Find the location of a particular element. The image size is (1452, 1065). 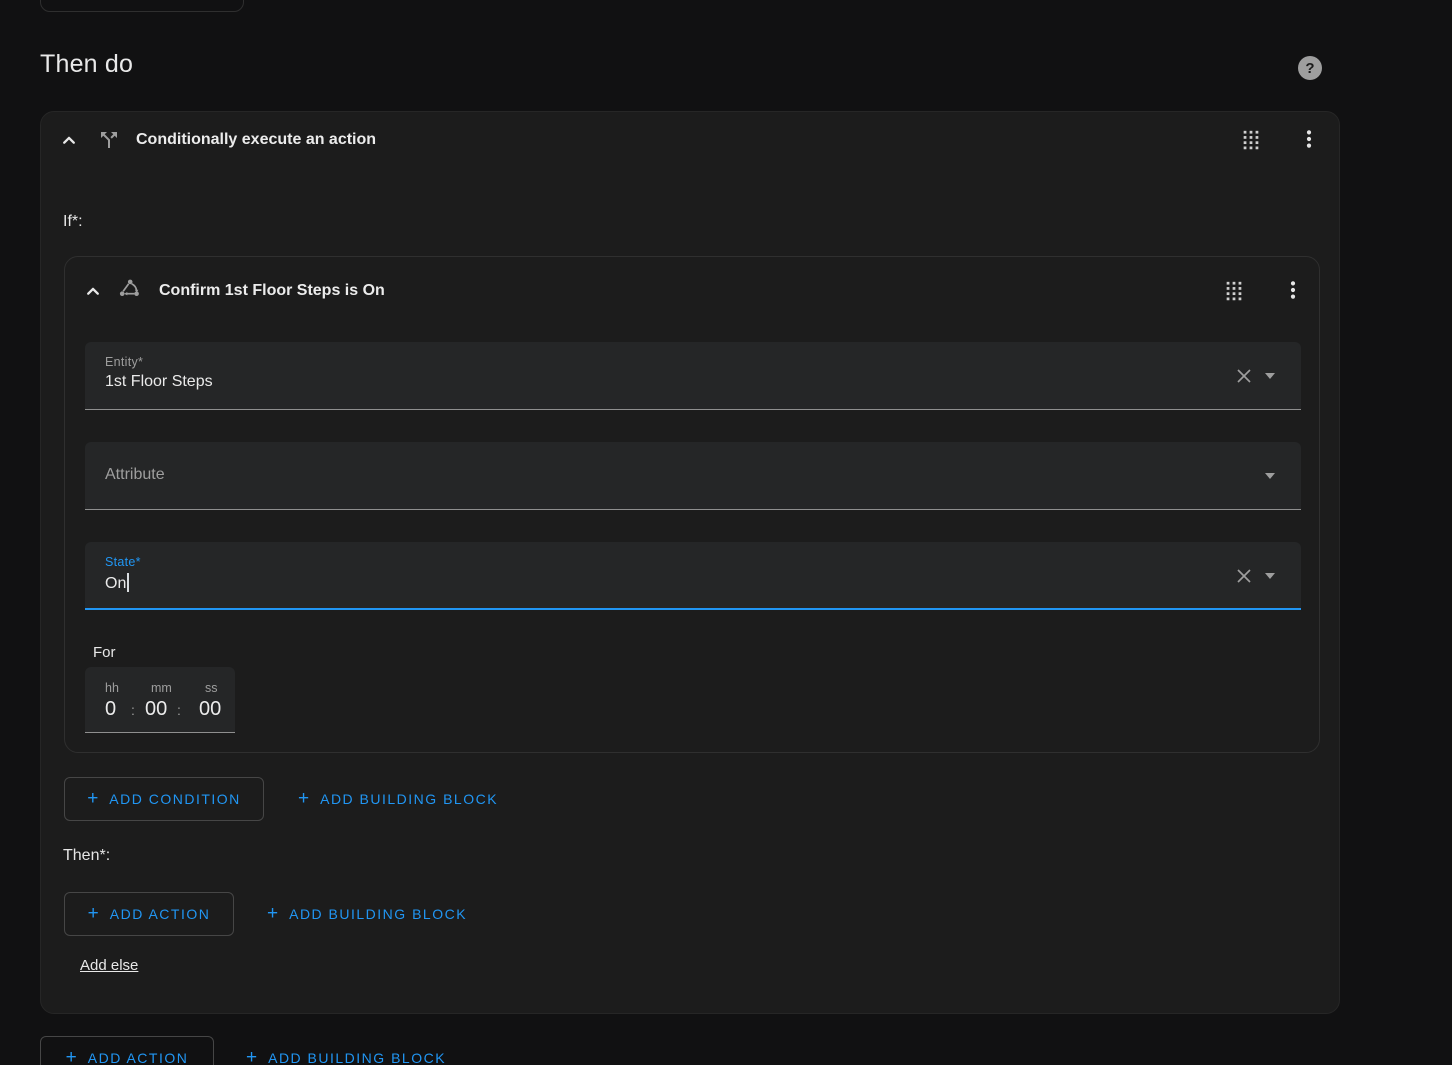

entity-field-value: 1st Floor Steps is located at coordinates (159, 381).